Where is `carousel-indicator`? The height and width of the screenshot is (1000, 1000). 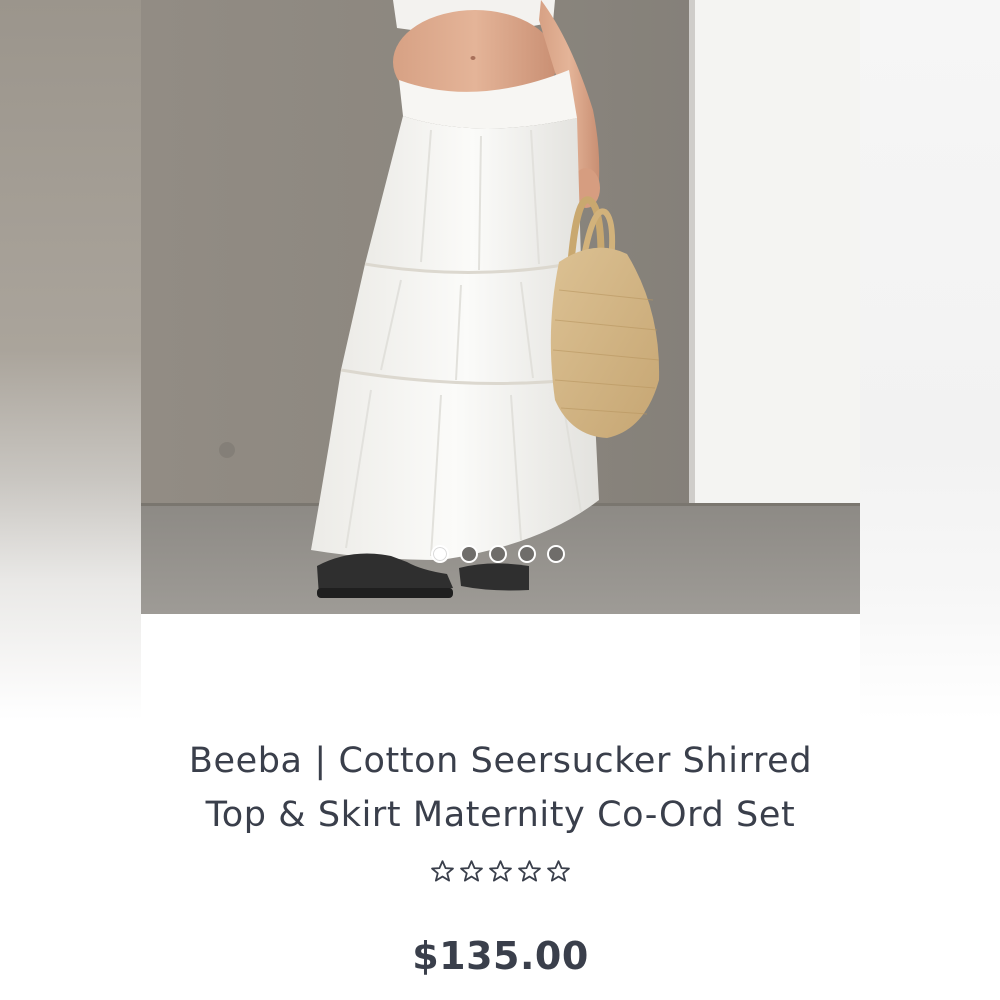 carousel-indicator is located at coordinates (499, 554).